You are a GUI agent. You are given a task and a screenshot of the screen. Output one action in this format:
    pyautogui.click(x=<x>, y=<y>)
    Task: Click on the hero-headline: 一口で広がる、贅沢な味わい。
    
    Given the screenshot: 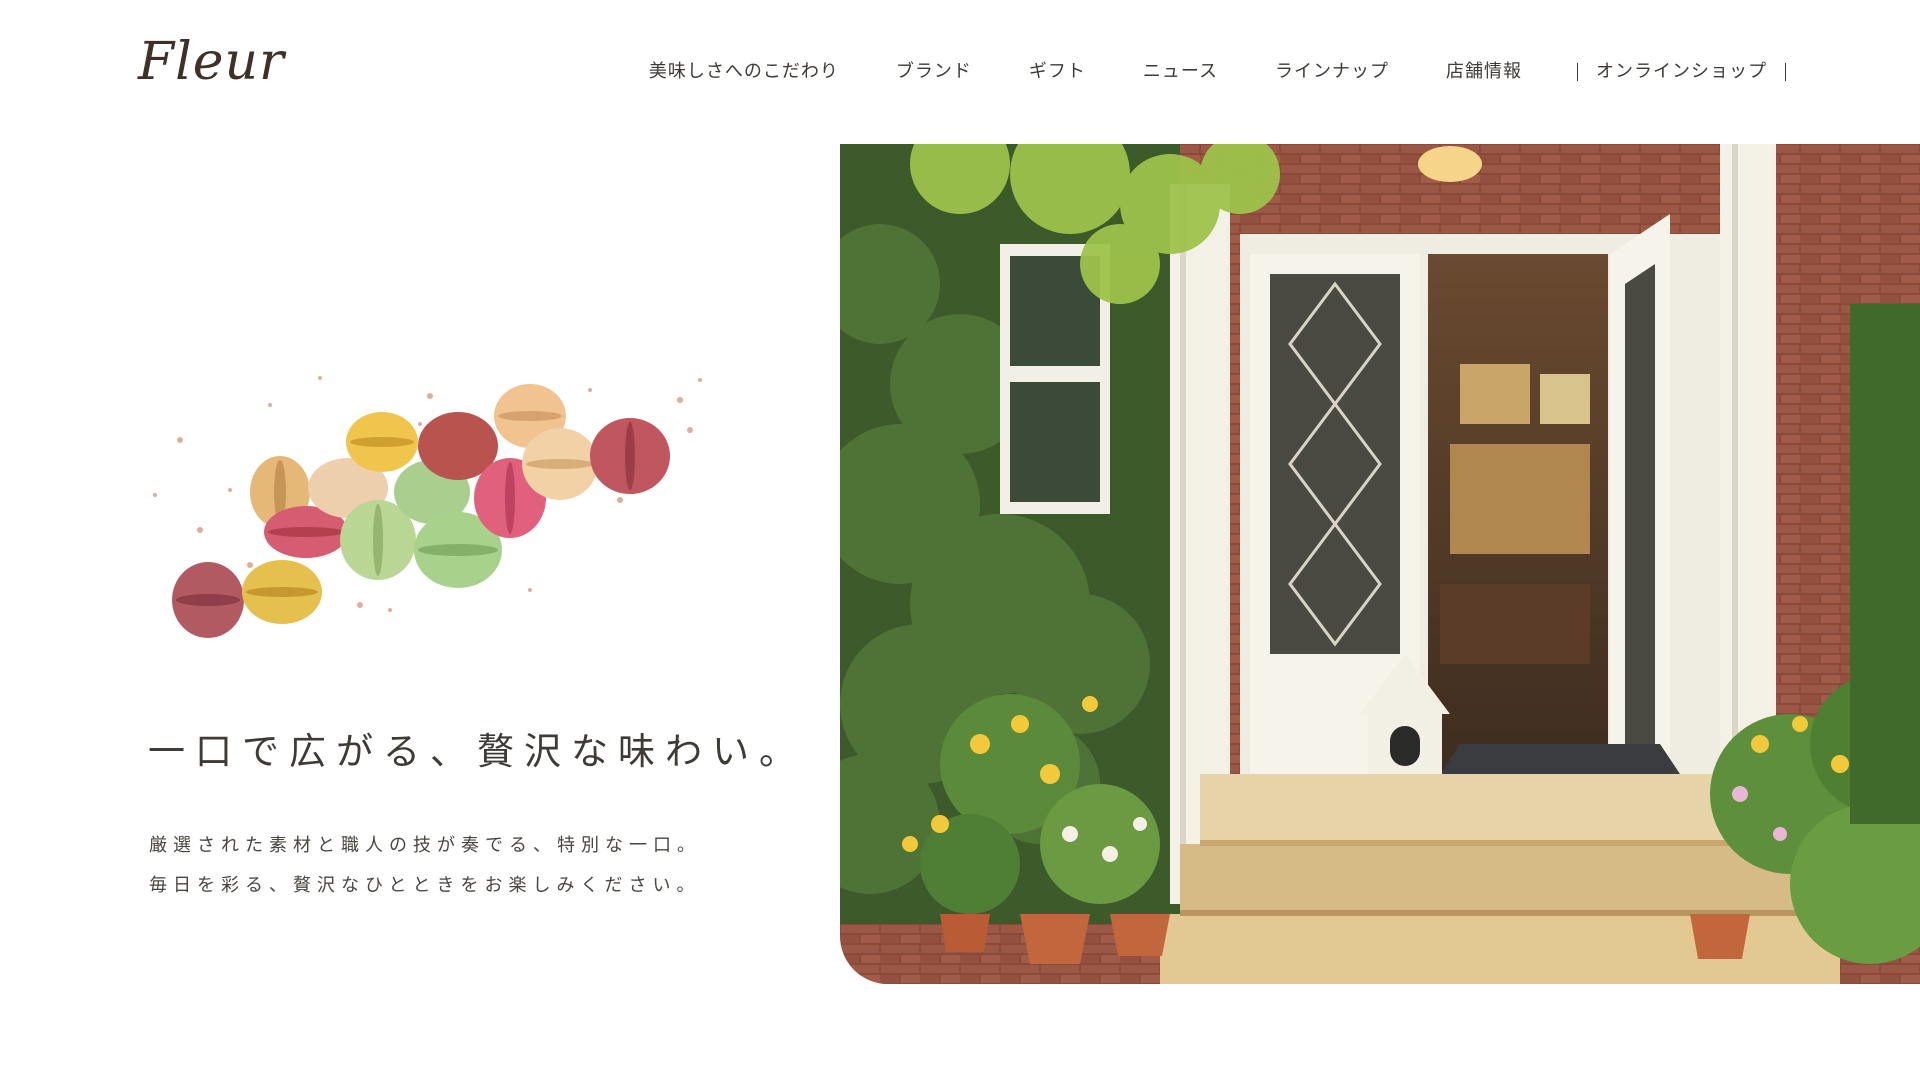 What is the action you would take?
    pyautogui.click(x=477, y=751)
    